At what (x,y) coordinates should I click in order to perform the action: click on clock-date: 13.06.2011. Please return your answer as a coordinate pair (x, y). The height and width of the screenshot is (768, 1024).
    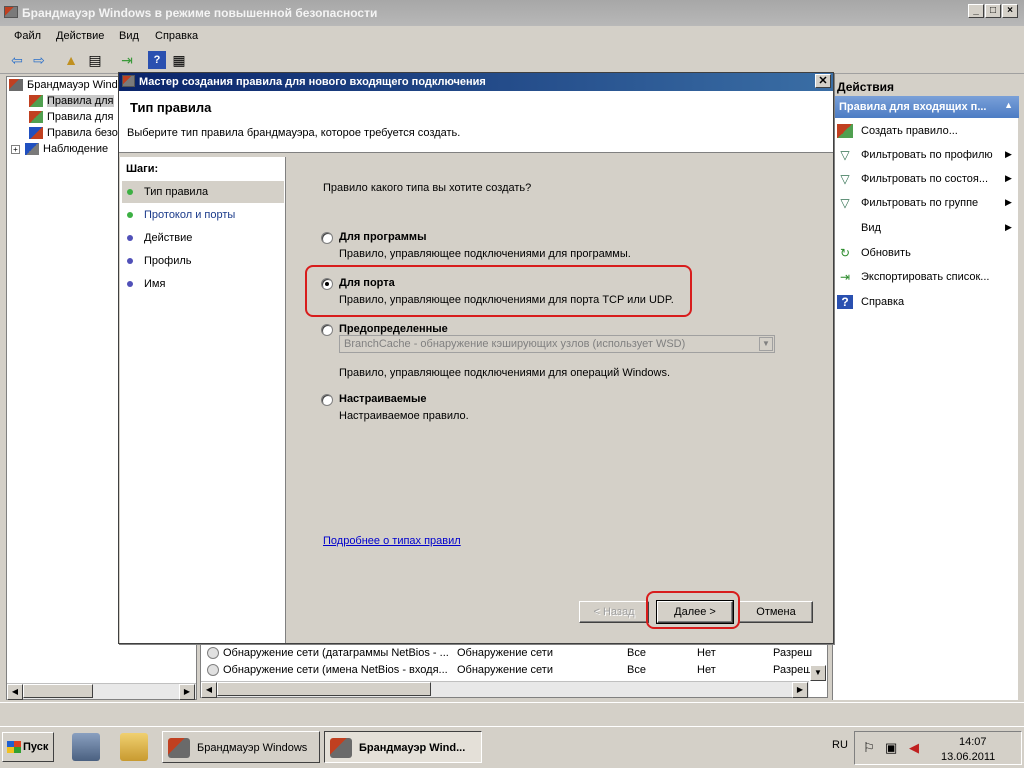
    Looking at the image, I should click on (968, 757).